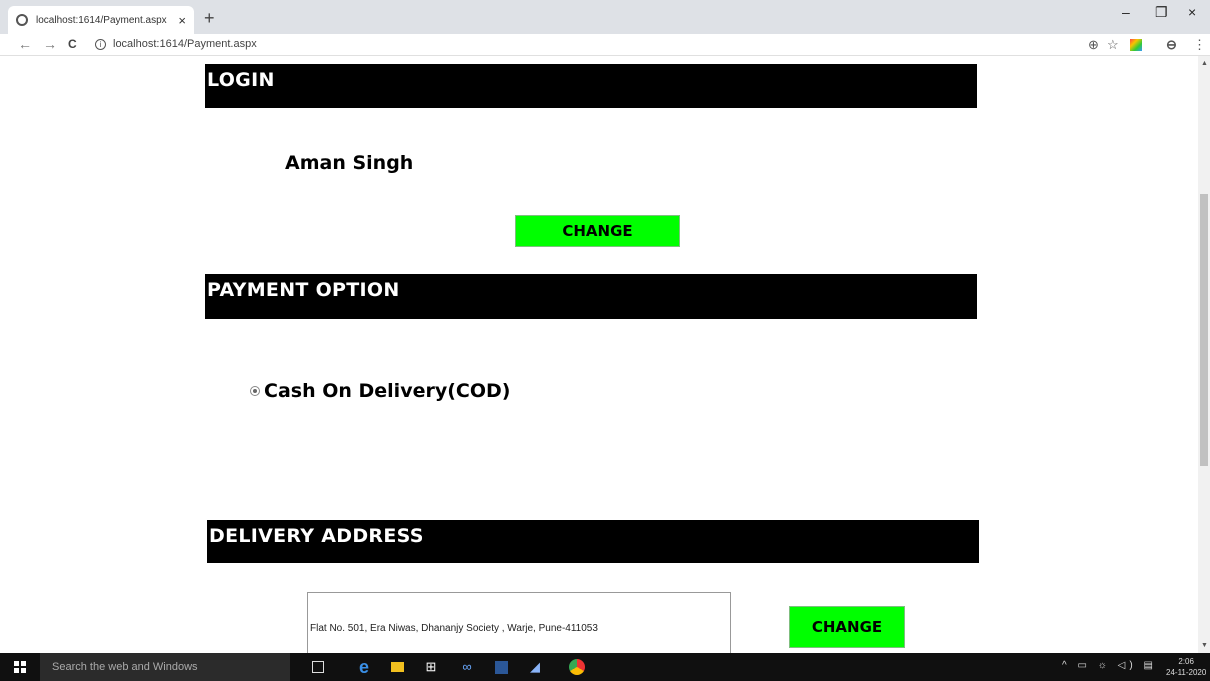 Image resolution: width=1210 pixels, height=681 pixels. Describe the element at coordinates (72, 44) in the screenshot. I see `reload-button: C` at that location.